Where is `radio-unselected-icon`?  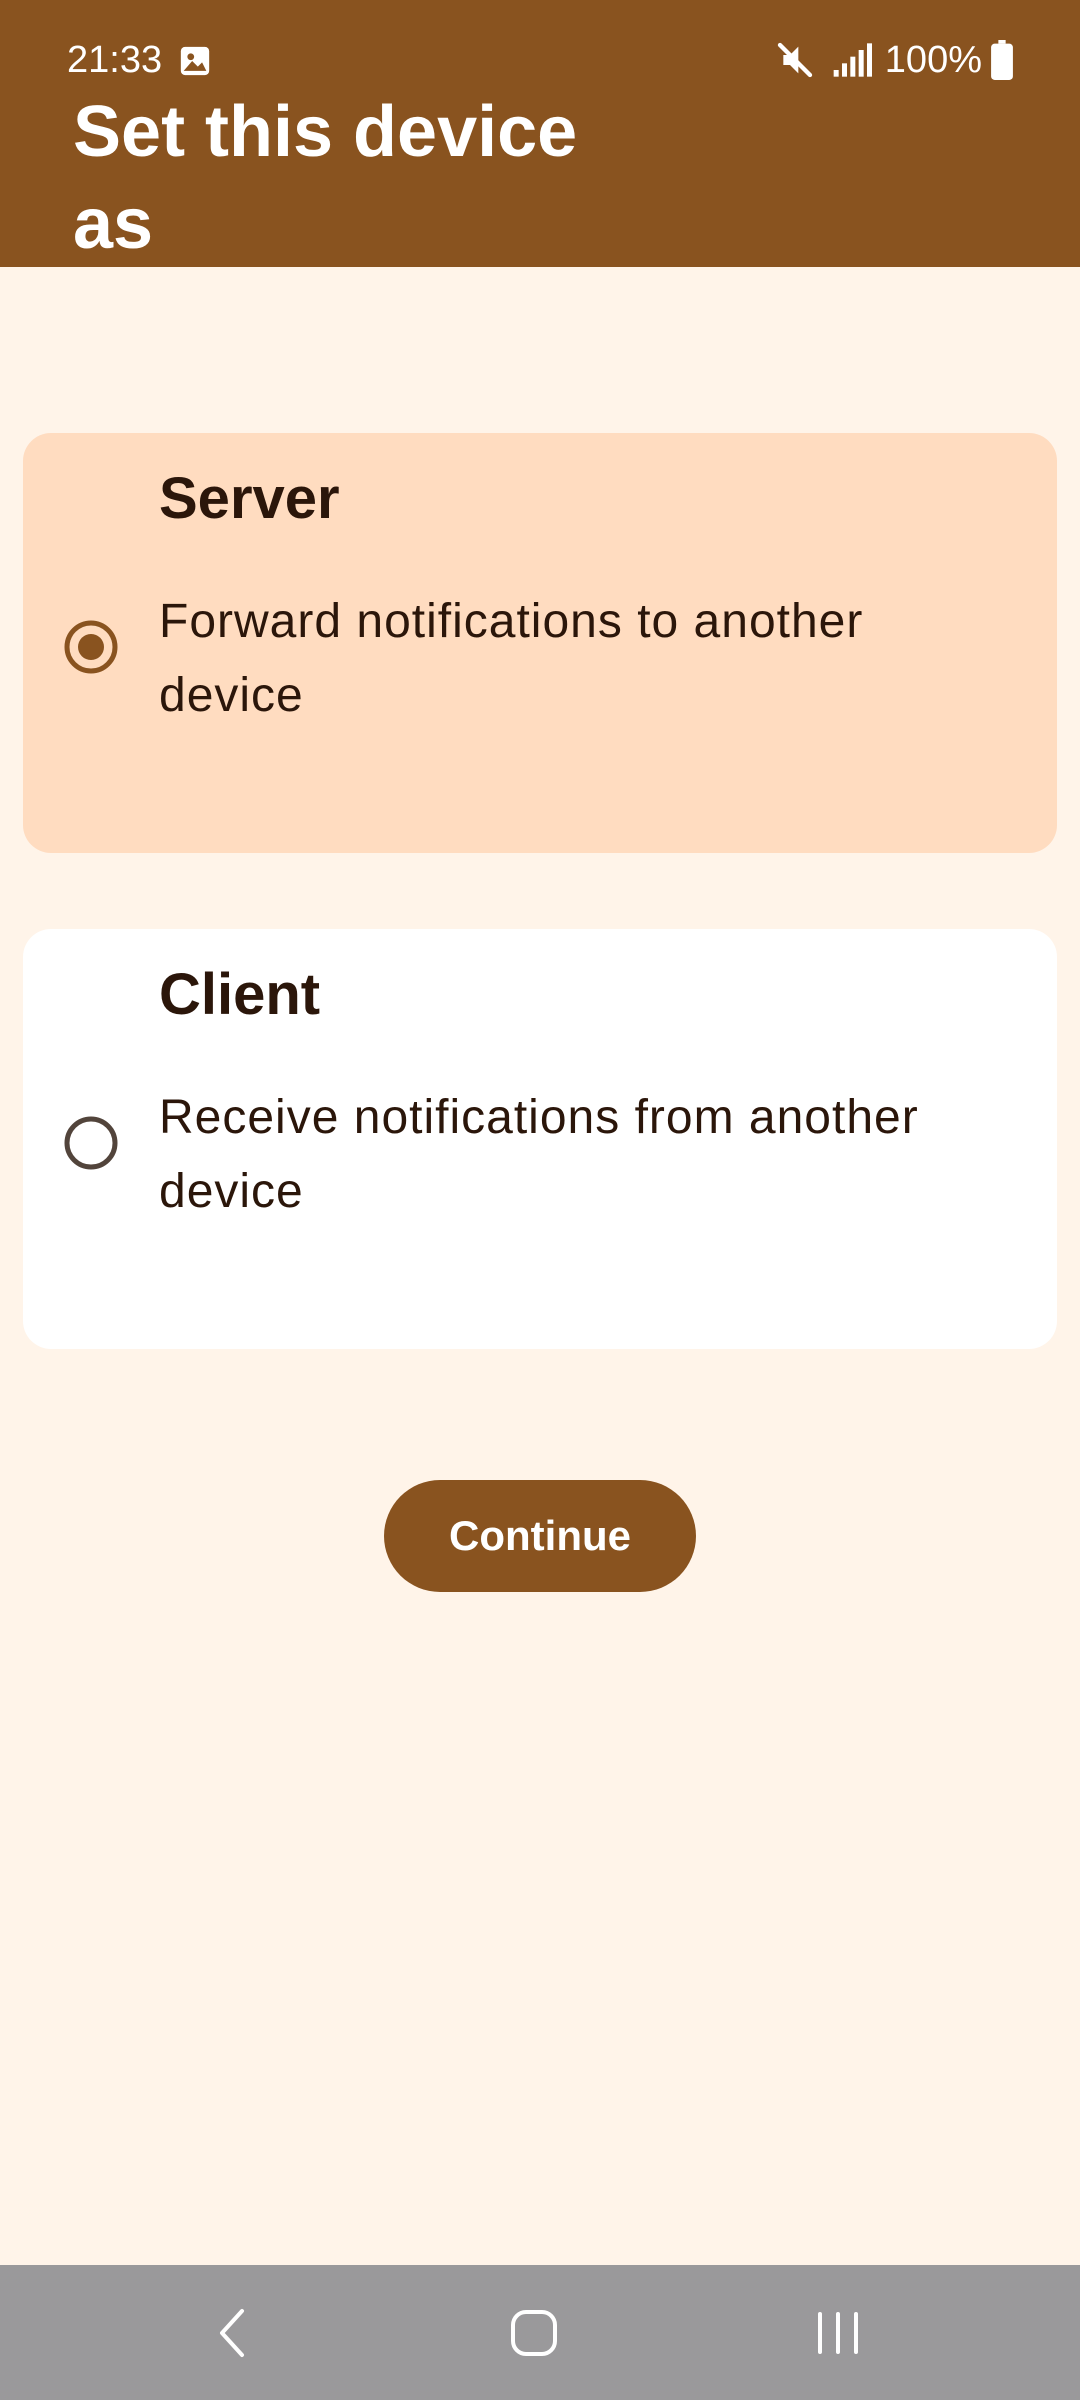 radio-unselected-icon is located at coordinates (91, 1143).